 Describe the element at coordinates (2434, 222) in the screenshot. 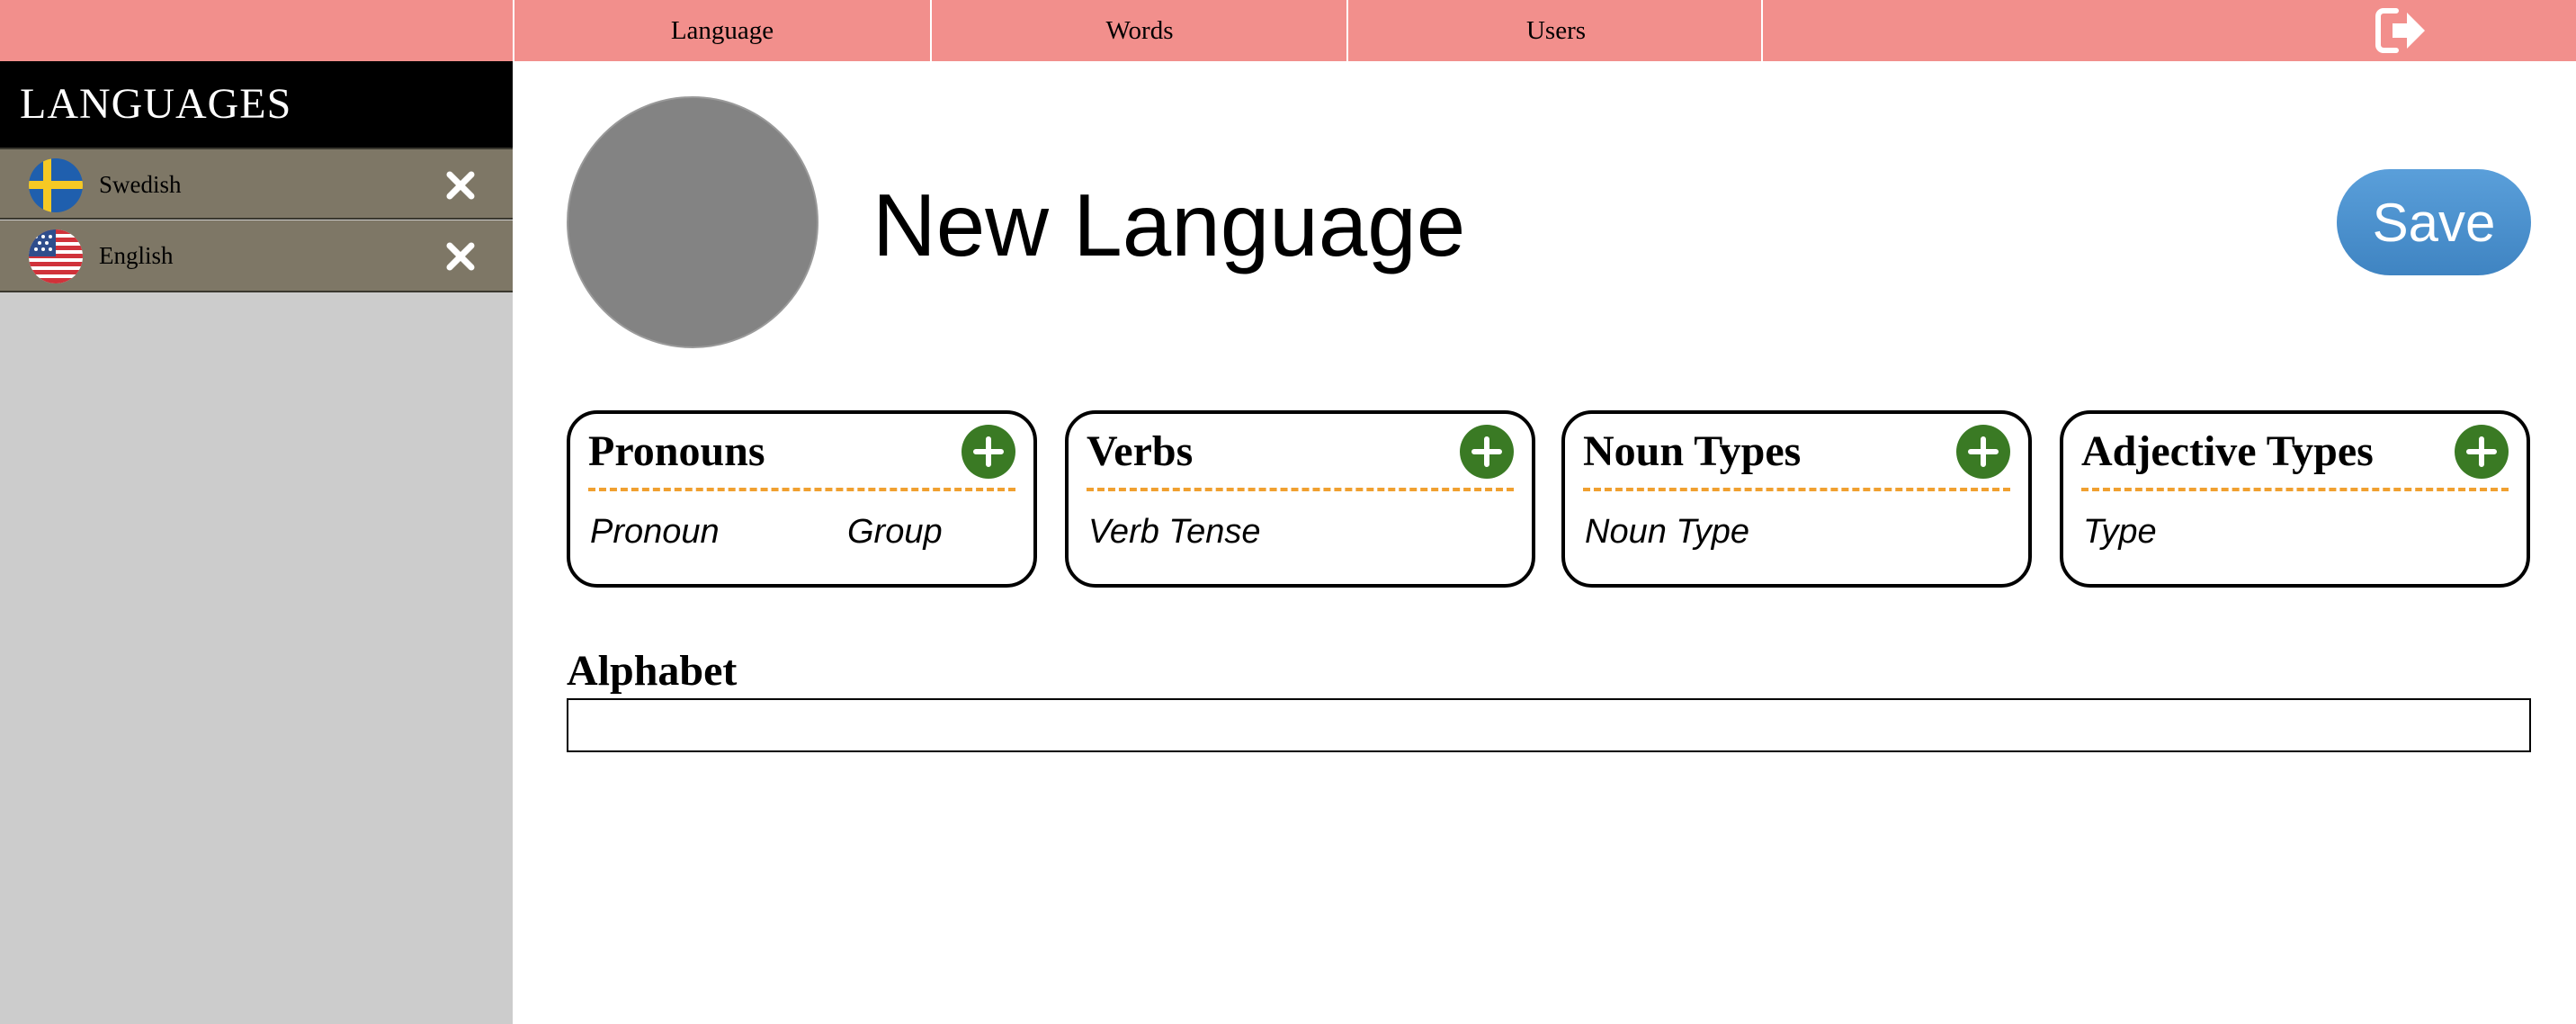

I see `save-button: Save` at that location.